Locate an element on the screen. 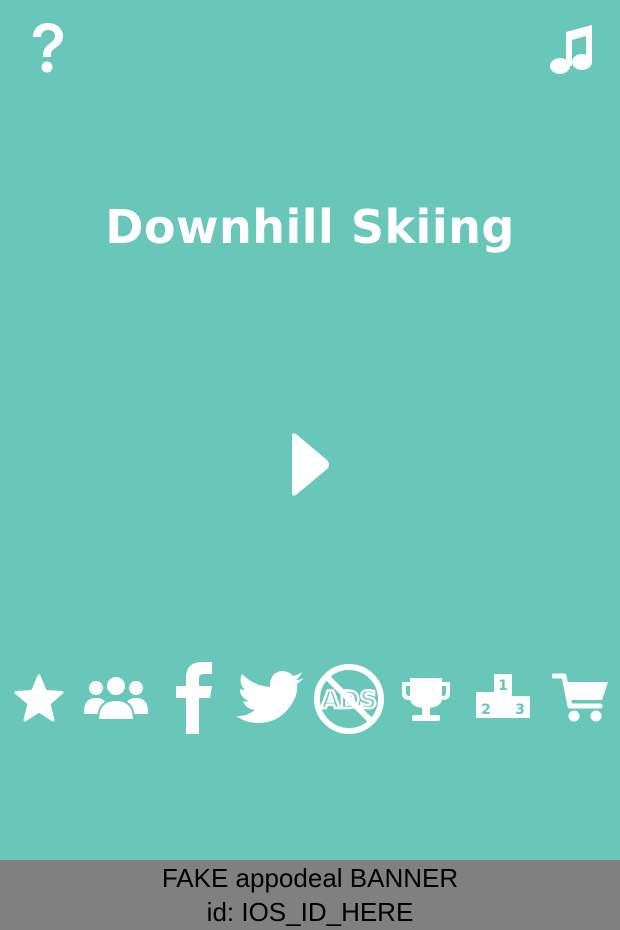 Image resolution: width=620 pixels, height=930 pixels. podium-second-number: 2 is located at coordinates (486, 710).